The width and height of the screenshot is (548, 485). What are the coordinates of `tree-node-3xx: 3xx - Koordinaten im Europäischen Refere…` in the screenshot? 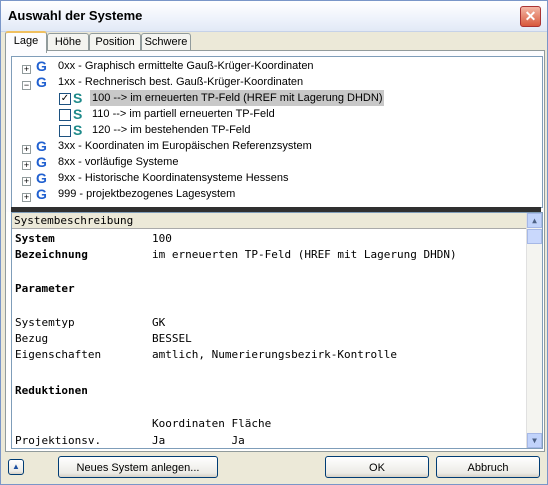 It's located at (185, 146).